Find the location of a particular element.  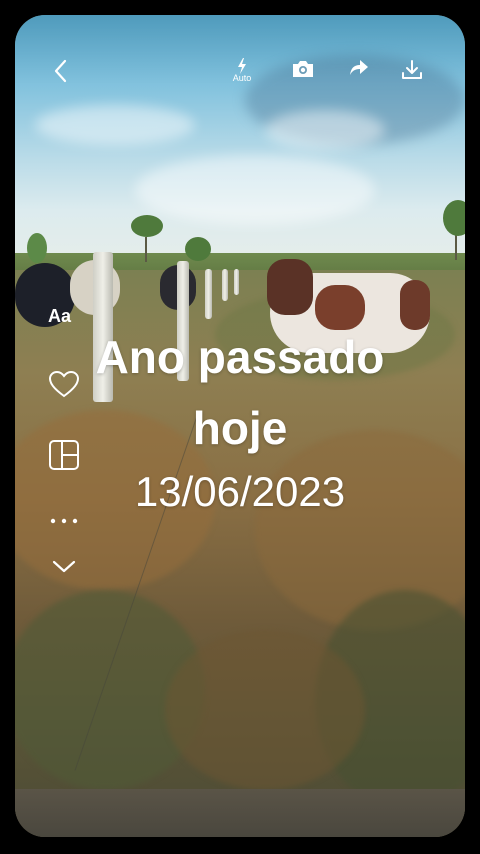

share-arrow-icon is located at coordinates (359, 67).